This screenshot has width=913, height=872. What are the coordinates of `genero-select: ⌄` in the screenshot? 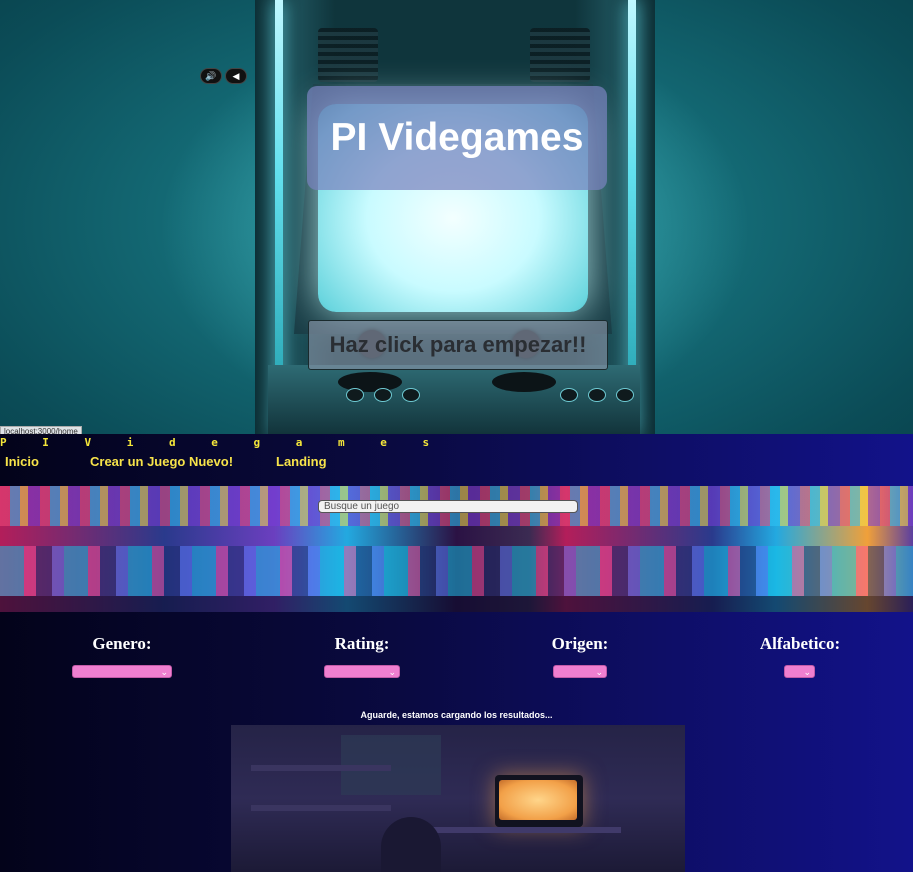 It's located at (122, 671).